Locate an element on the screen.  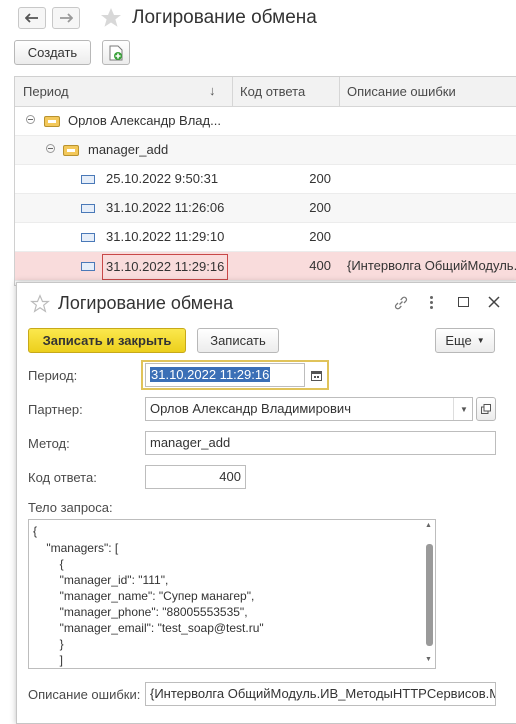
scrollbar-thumb is located at coordinates (429, 595).